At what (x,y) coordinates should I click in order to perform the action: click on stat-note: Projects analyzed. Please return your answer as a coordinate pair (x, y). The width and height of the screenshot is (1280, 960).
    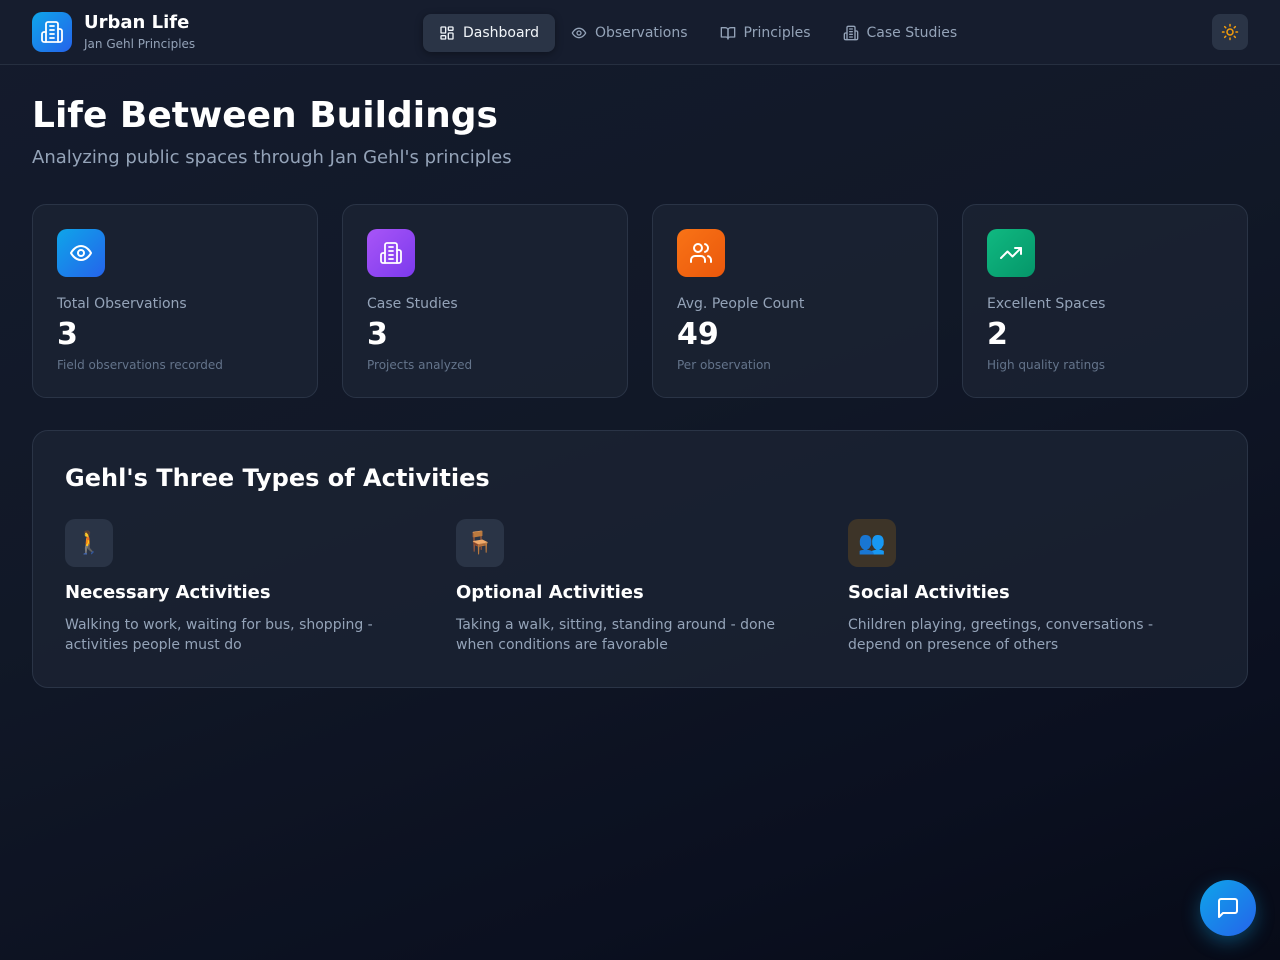
    Looking at the image, I should click on (420, 365).